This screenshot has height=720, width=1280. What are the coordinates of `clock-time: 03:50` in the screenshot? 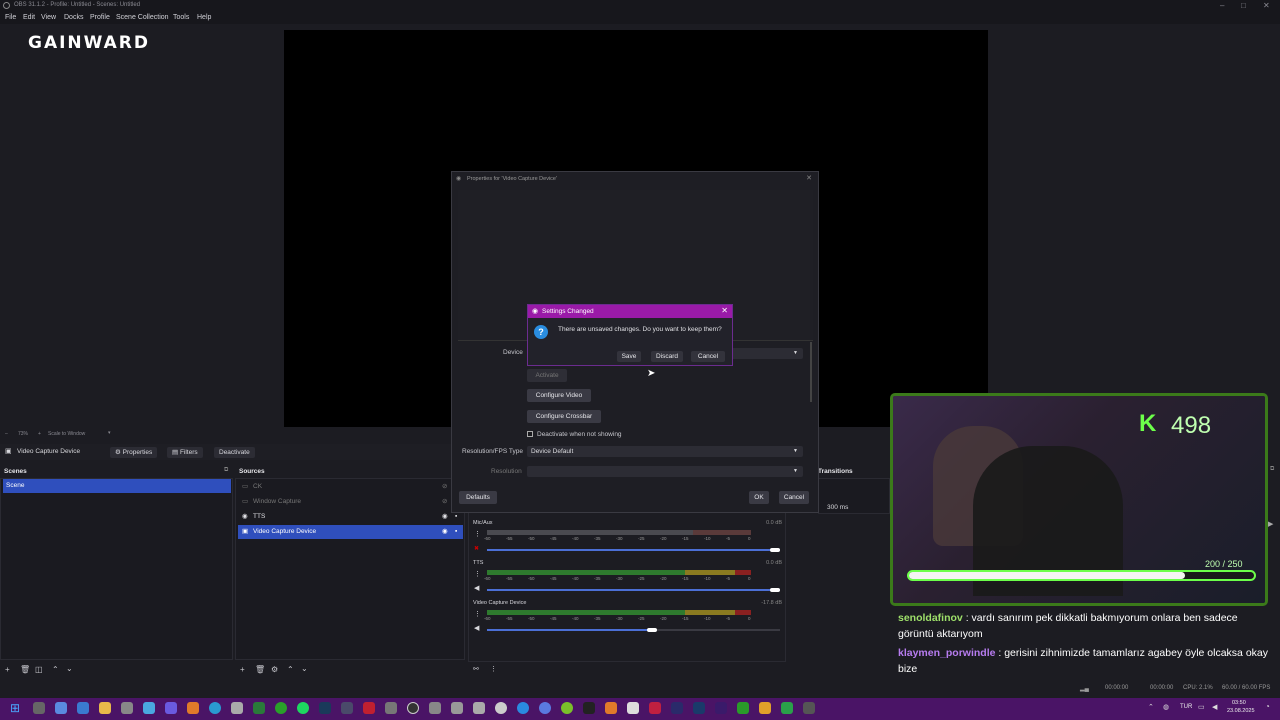 It's located at (1239, 703).